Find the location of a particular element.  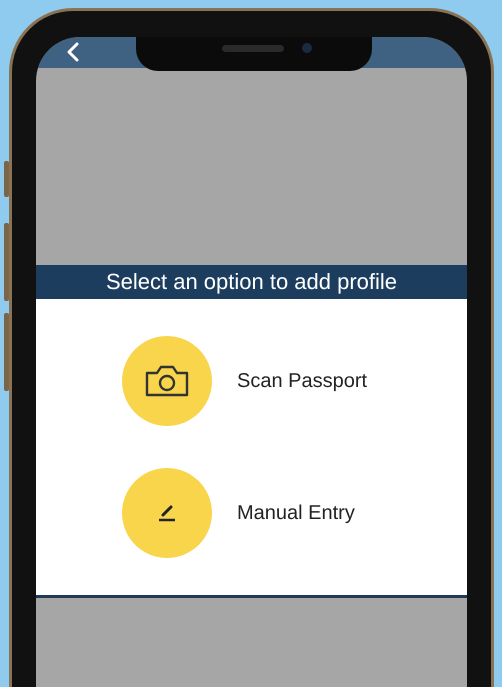

speaker-grille is located at coordinates (253, 48).